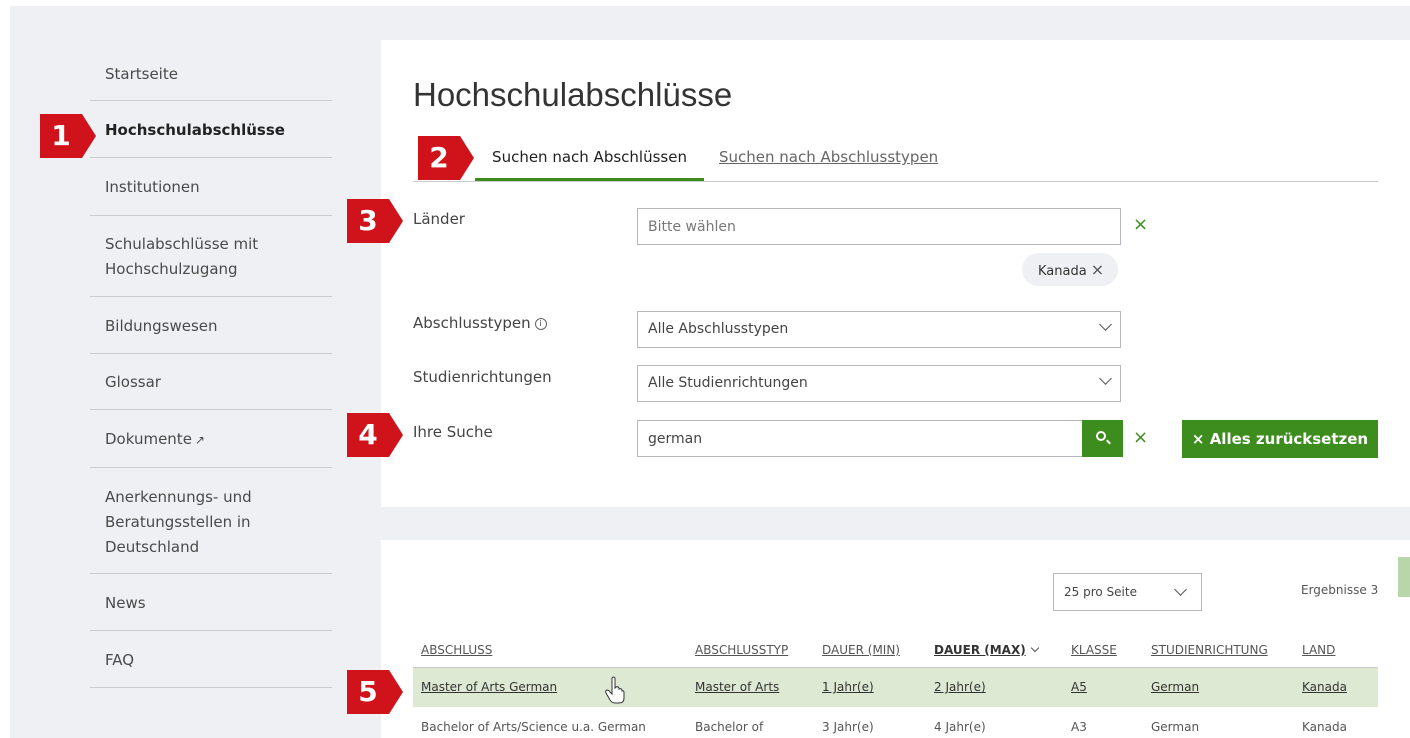  What do you see at coordinates (750, 650) in the screenshot?
I see `column-header-abschlusstyp: ABSCHLUSSTYP` at bounding box center [750, 650].